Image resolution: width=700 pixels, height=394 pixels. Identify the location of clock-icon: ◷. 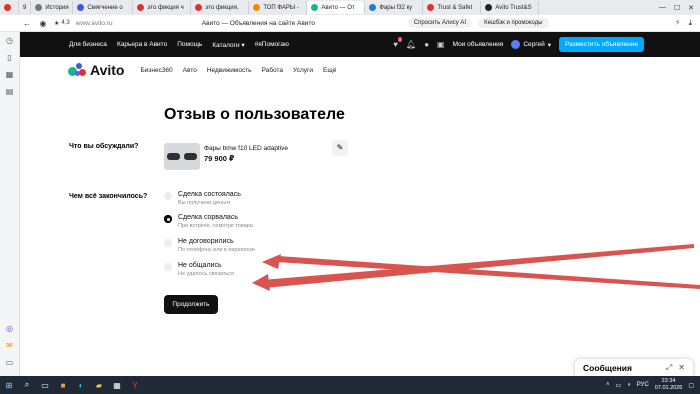
(10, 41).